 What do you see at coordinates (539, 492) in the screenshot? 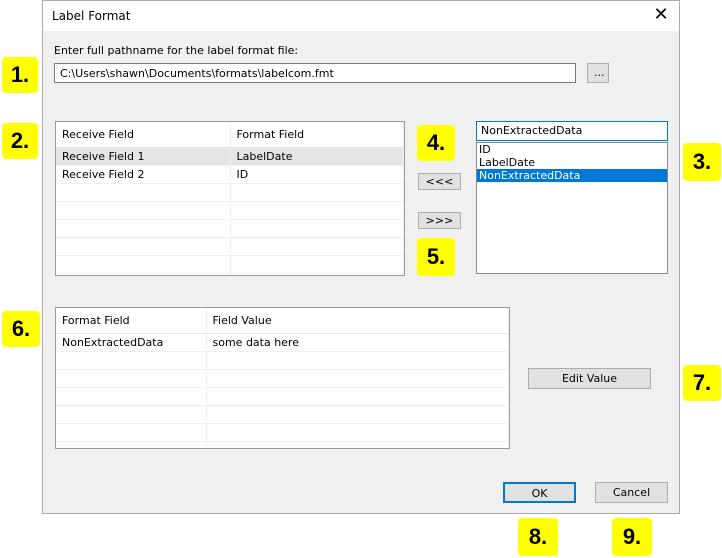
I see `ok-button: OK` at bounding box center [539, 492].